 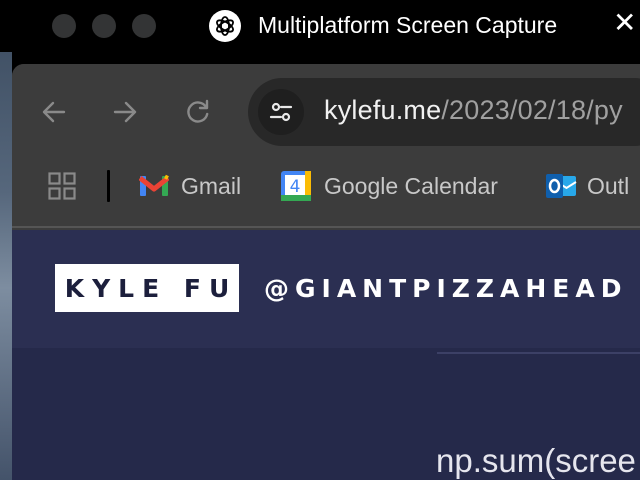 I want to click on site-settings-button, so click(x=281, y=112).